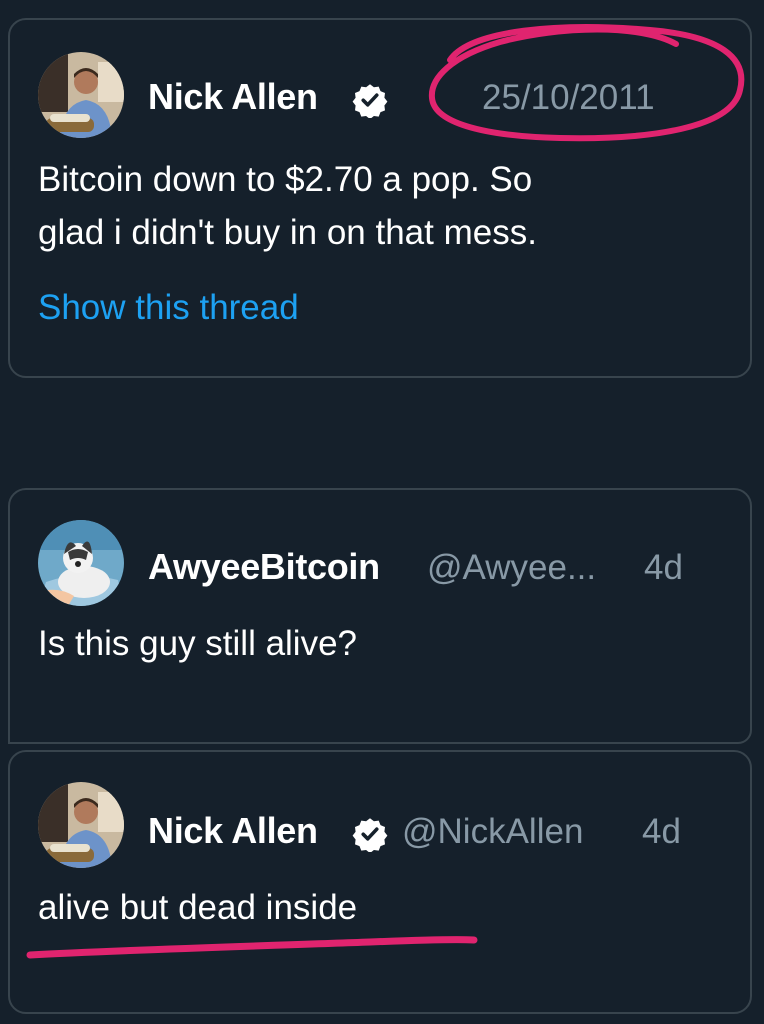  Describe the element at coordinates (264, 567) in the screenshot. I see `reply1-author-name: AwyeeBitcoin` at that location.